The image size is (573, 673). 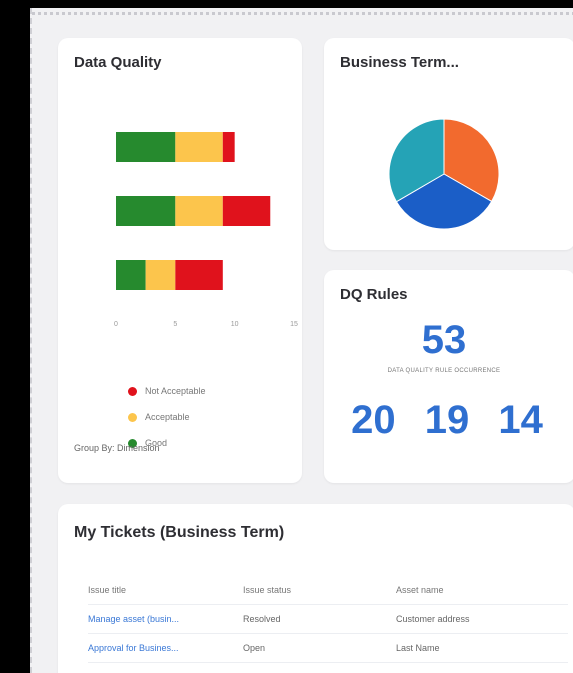 I want to click on my-tickets-title: My Tickets (Business Term), so click(x=179, y=532).